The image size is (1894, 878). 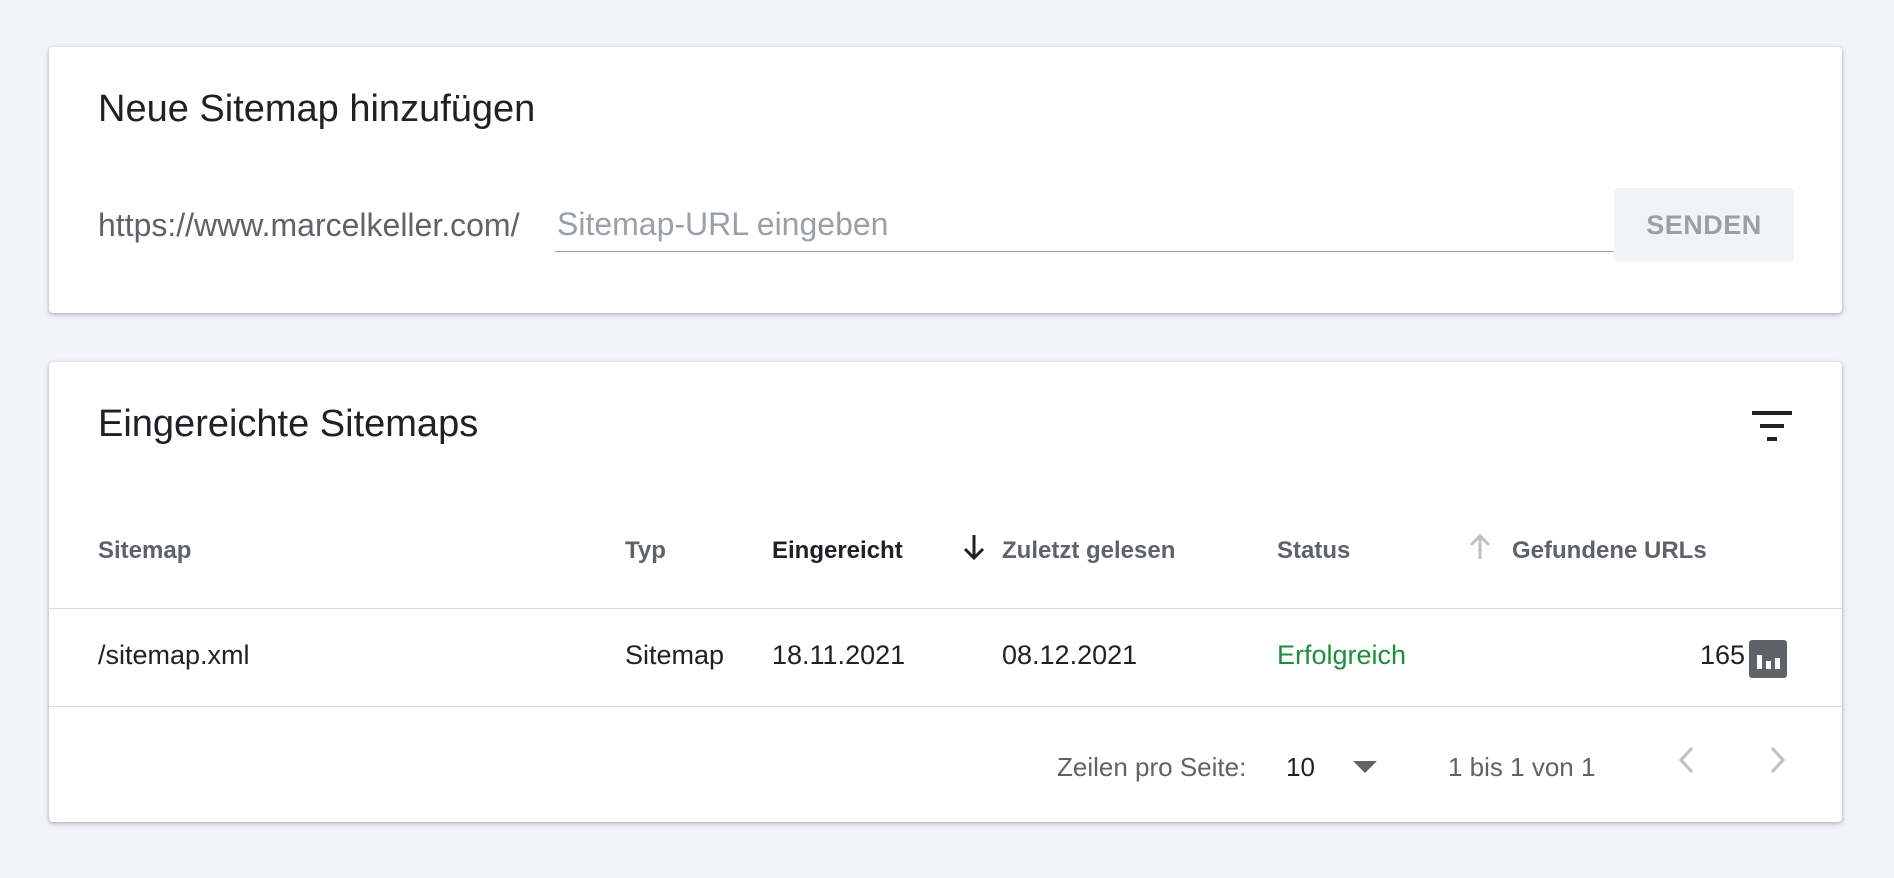 I want to click on open-report-button, so click(x=1768, y=659).